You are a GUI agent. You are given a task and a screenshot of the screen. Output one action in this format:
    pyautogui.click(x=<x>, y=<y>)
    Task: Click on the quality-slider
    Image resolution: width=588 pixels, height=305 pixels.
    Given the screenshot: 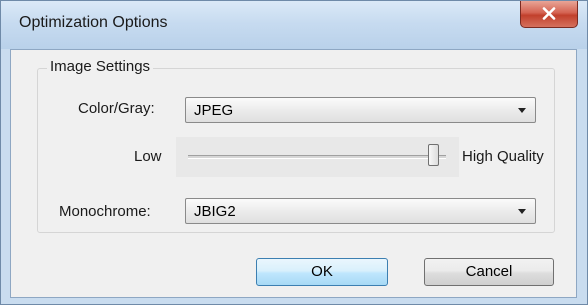 What is the action you would take?
    pyautogui.click(x=317, y=157)
    